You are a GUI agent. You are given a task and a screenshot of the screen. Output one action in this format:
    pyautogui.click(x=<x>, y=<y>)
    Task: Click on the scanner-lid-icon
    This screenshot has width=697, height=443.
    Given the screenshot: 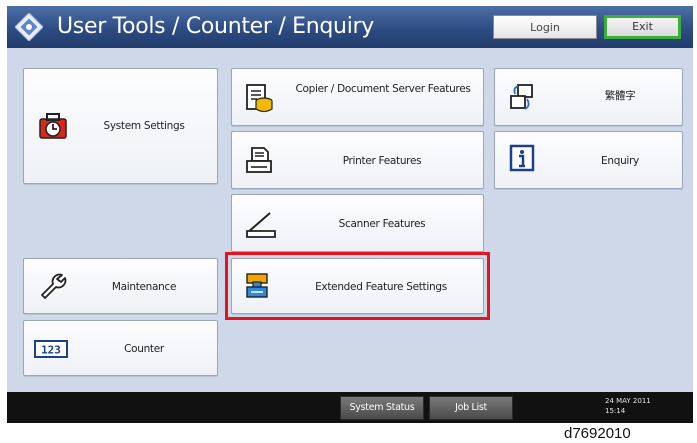 What is the action you would take?
    pyautogui.click(x=261, y=225)
    